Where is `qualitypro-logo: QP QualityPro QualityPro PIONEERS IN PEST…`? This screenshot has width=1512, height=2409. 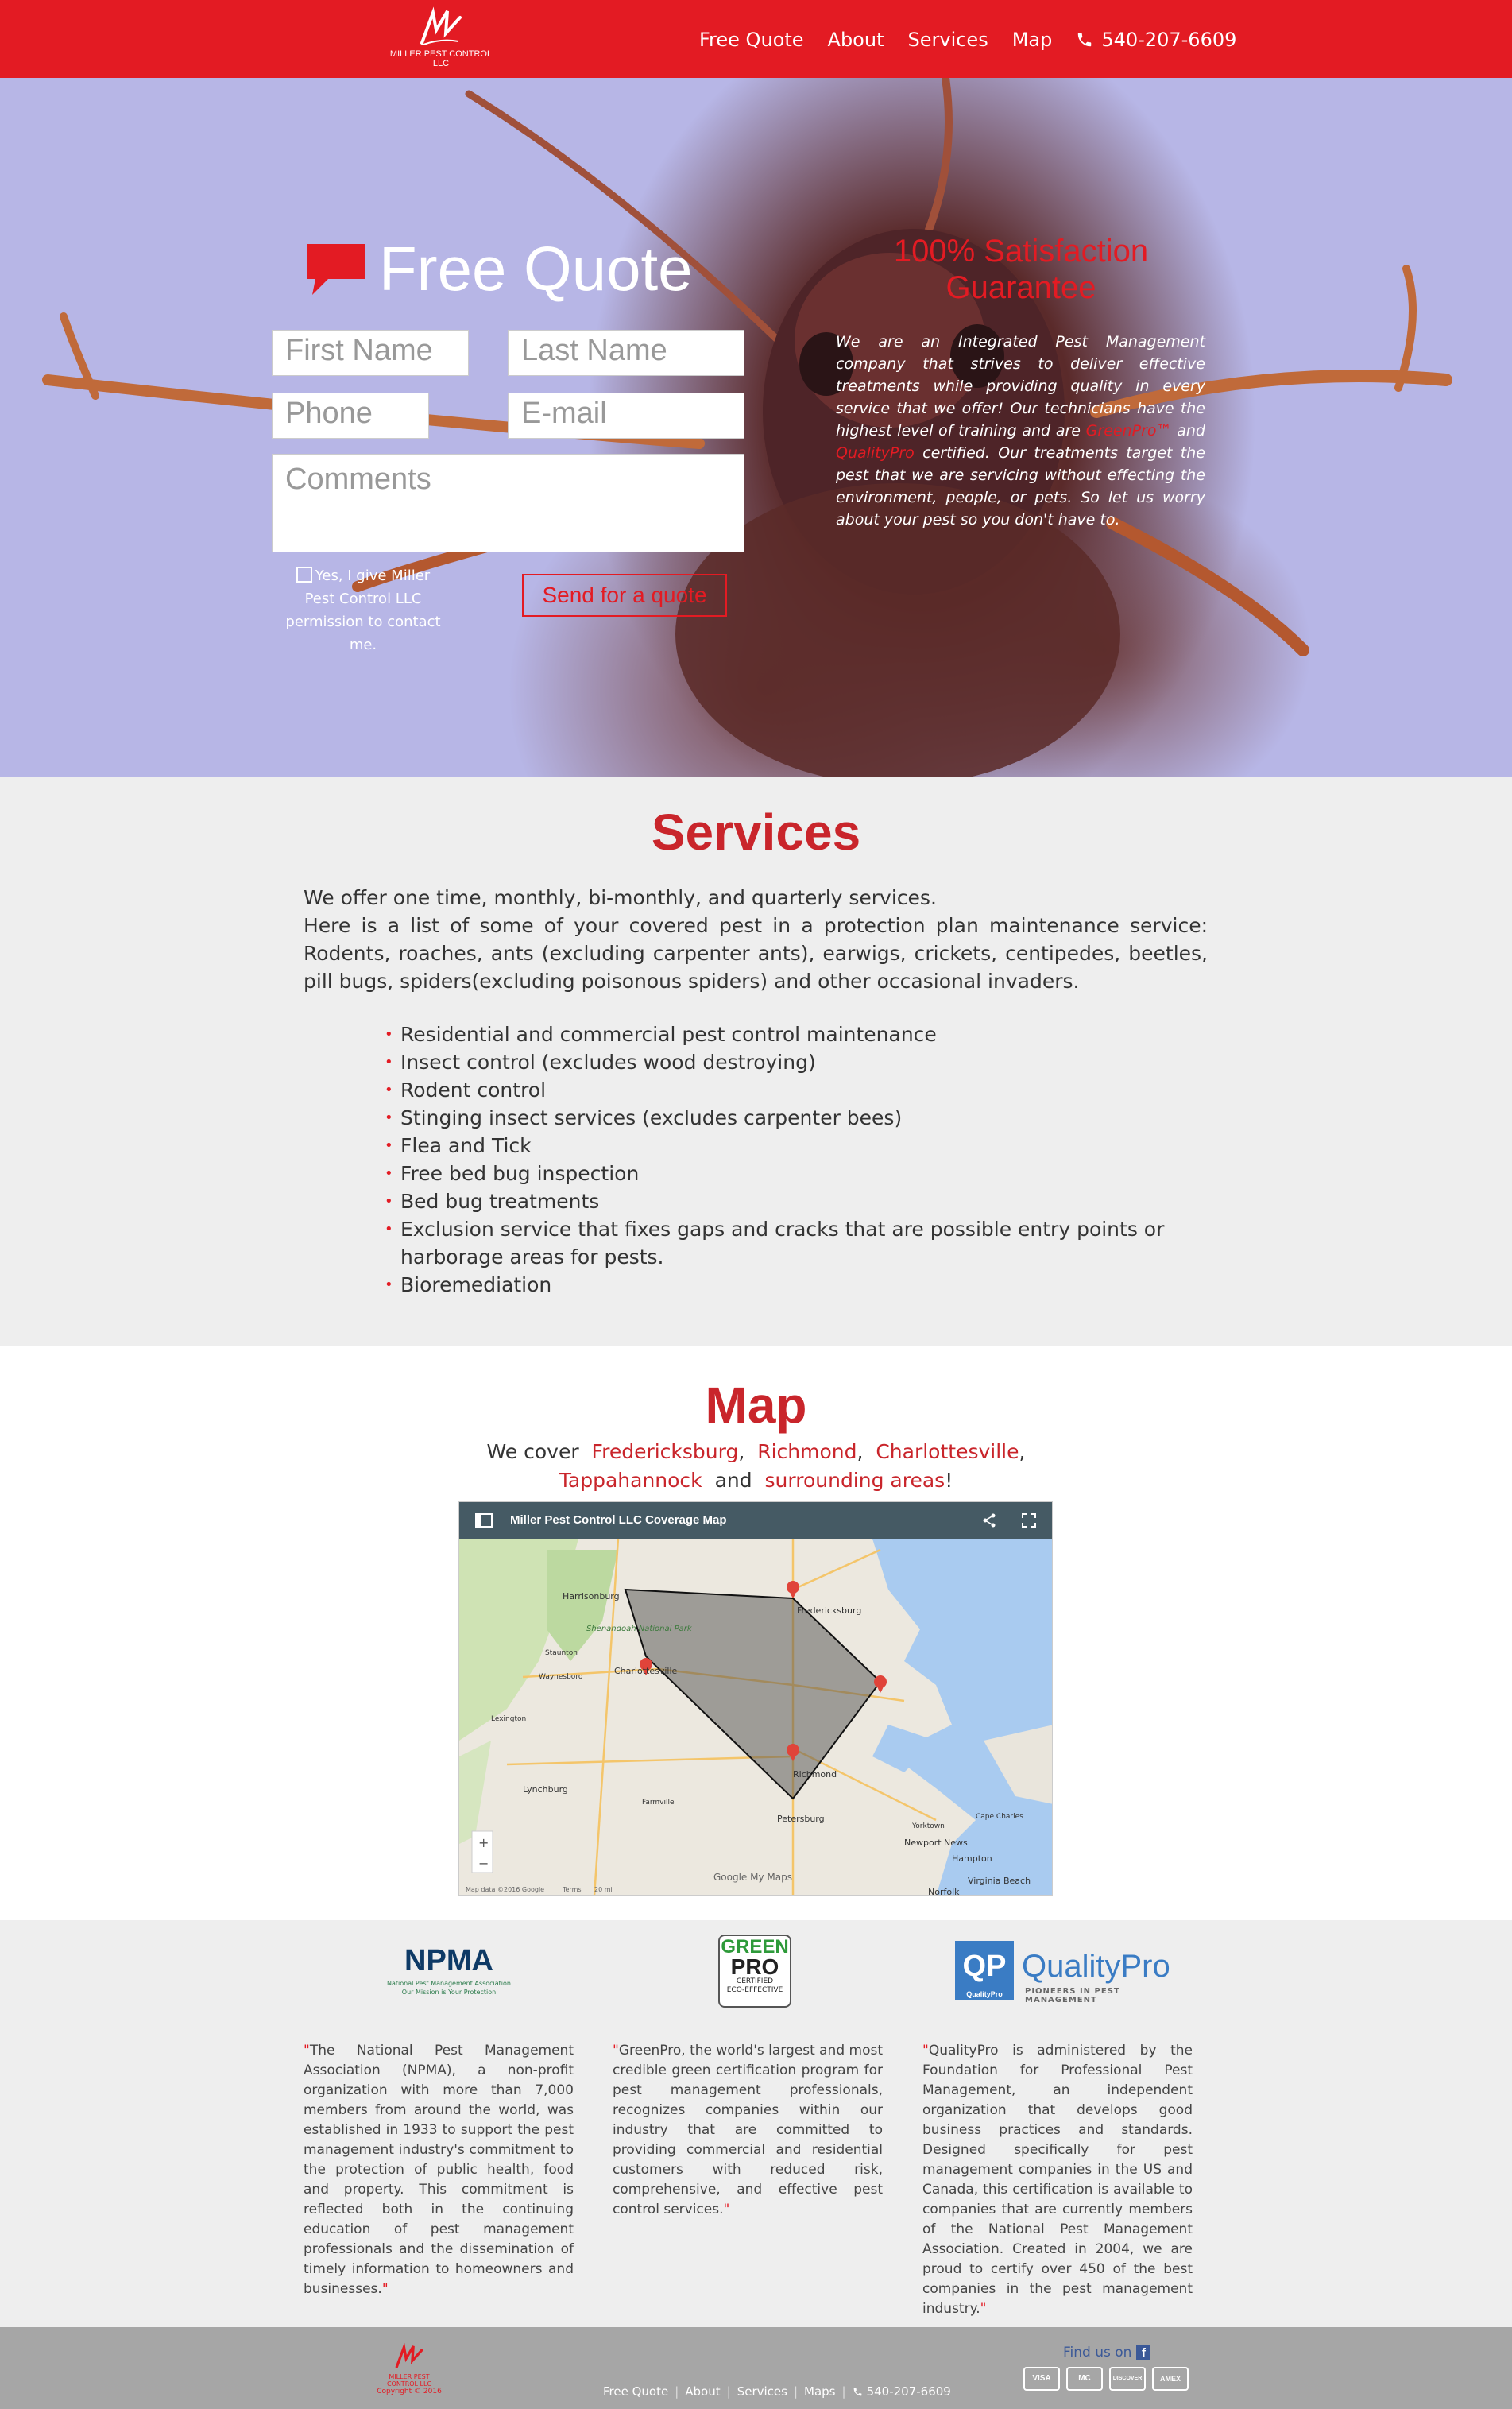
qualitypro-logo: QP QualityPro QualityPro PIONEERS IN PEST… is located at coordinates (1074, 1973).